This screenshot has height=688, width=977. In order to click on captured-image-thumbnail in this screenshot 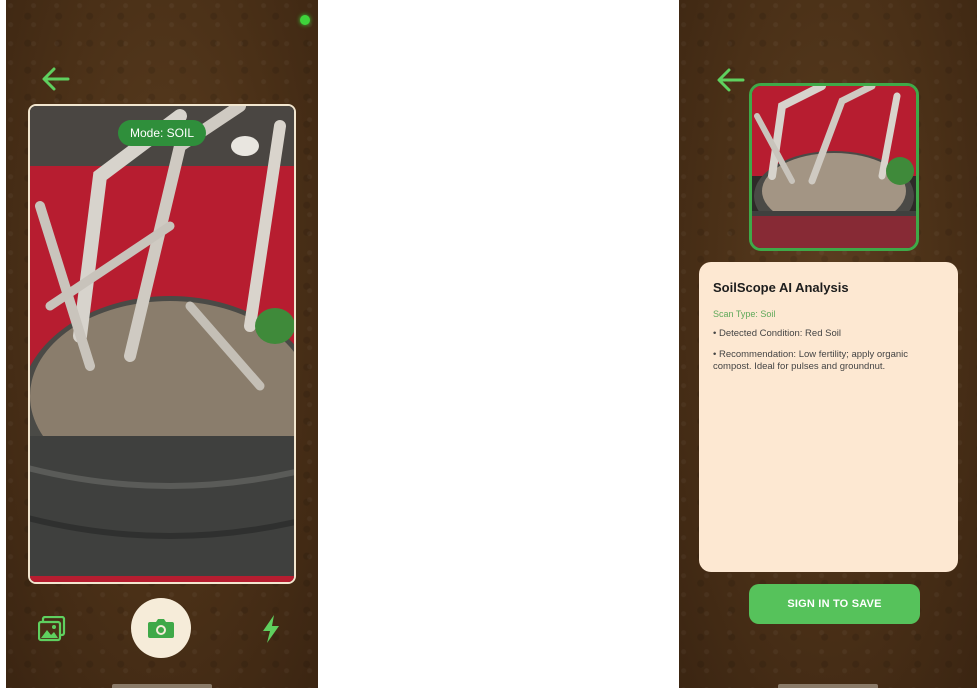, I will do `click(834, 167)`.